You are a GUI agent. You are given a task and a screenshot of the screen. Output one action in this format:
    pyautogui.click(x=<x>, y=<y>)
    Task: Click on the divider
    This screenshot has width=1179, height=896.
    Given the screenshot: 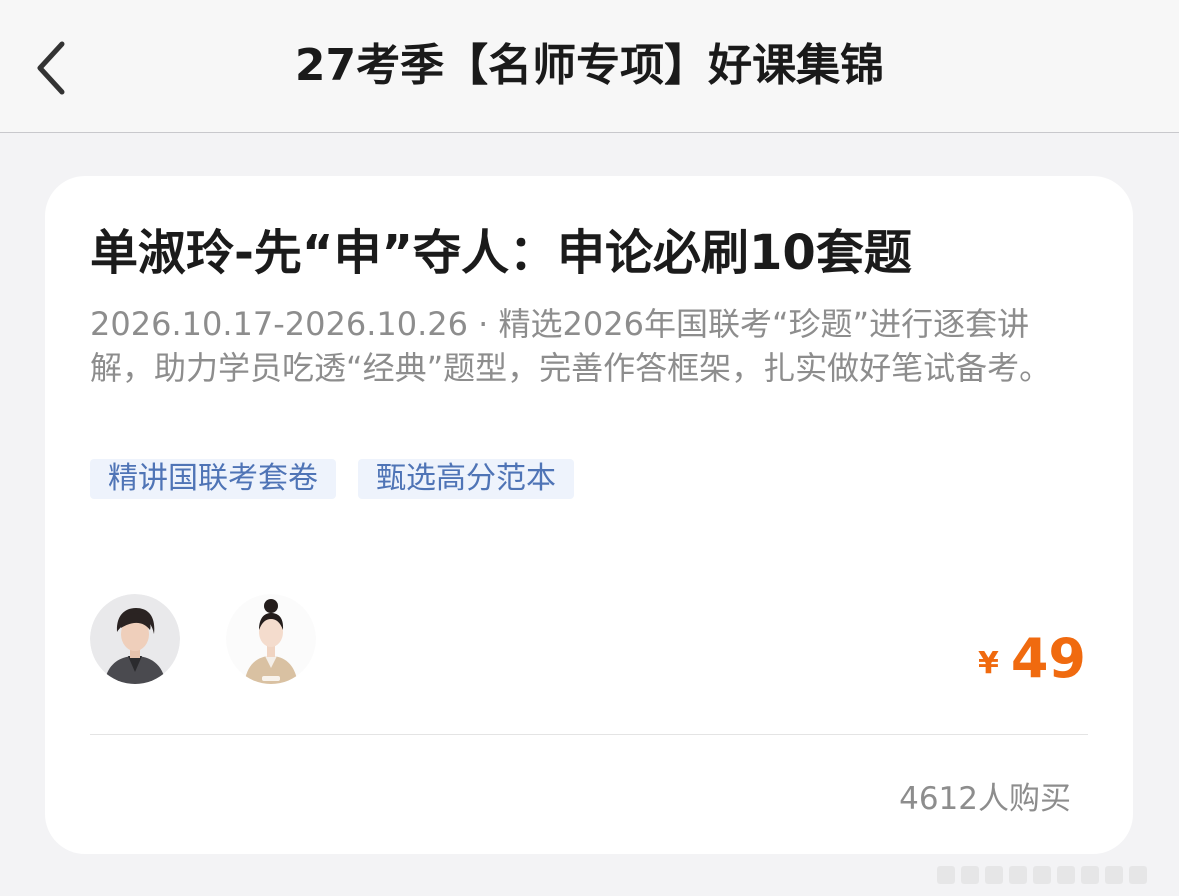 What is the action you would take?
    pyautogui.click(x=589, y=734)
    